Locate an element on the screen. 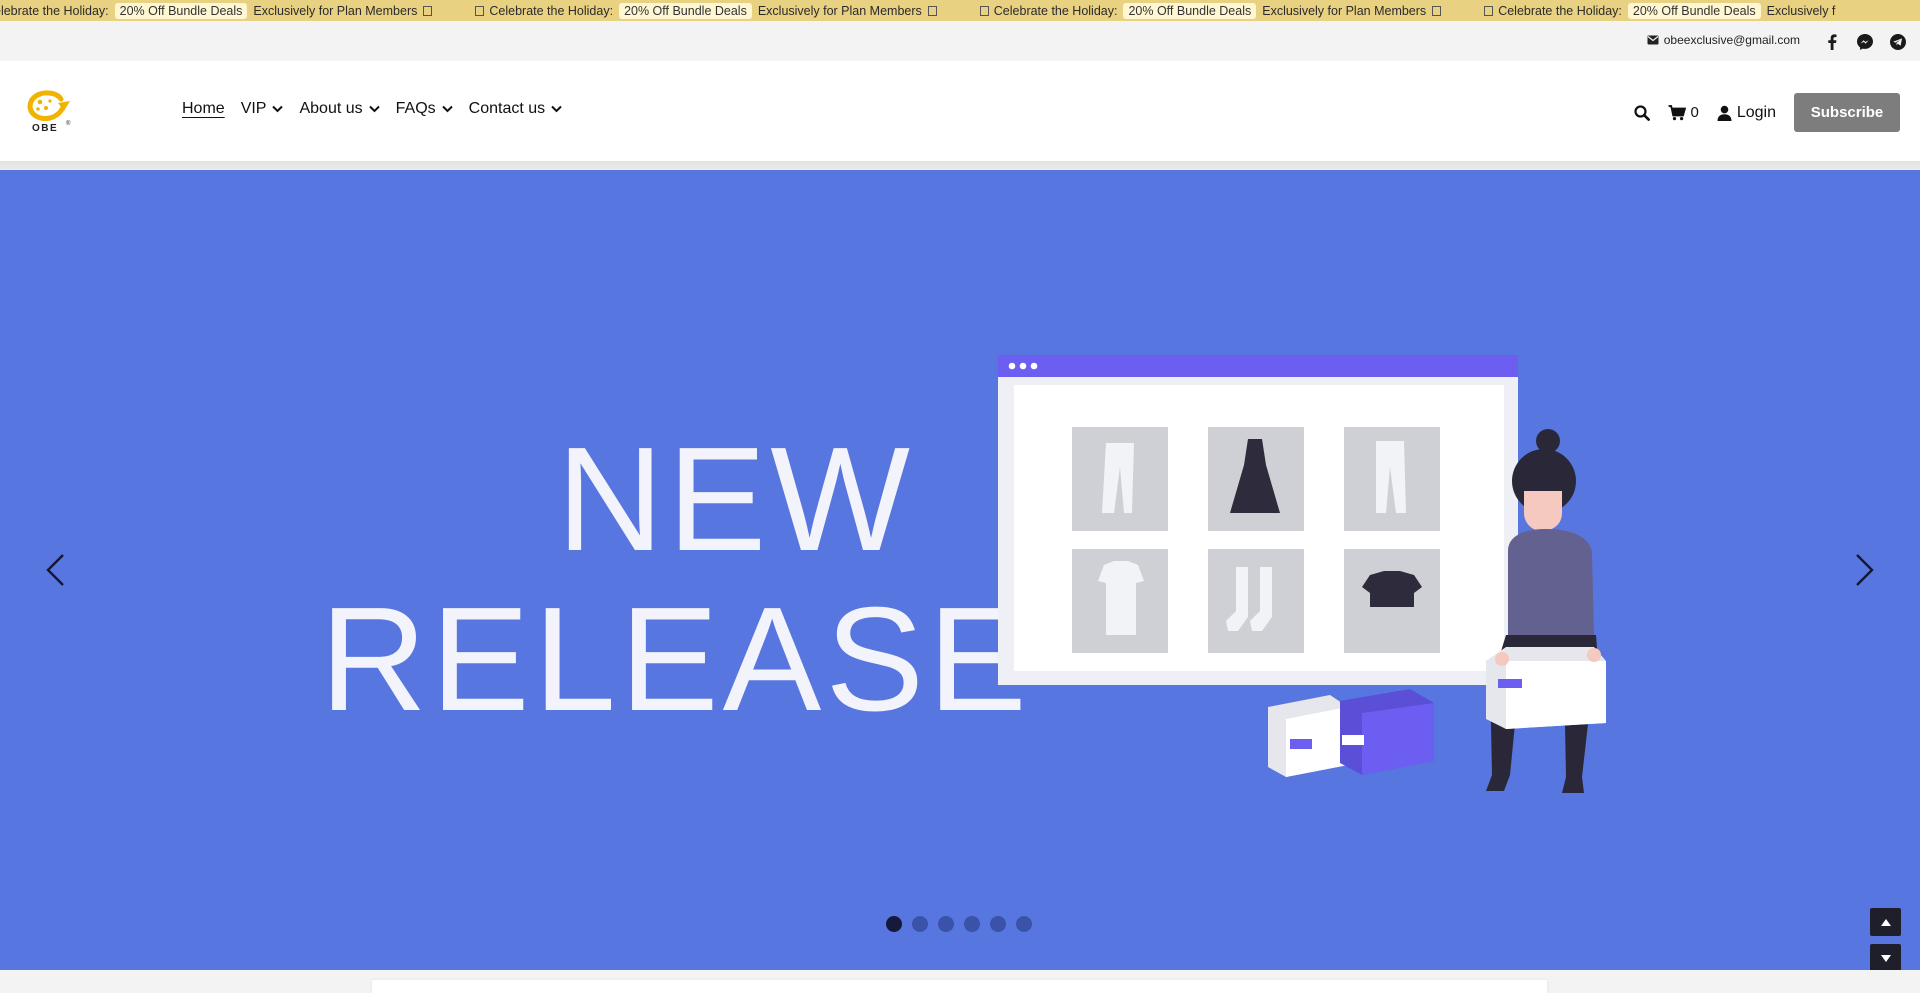  slider-next-button is located at coordinates (1865, 570).